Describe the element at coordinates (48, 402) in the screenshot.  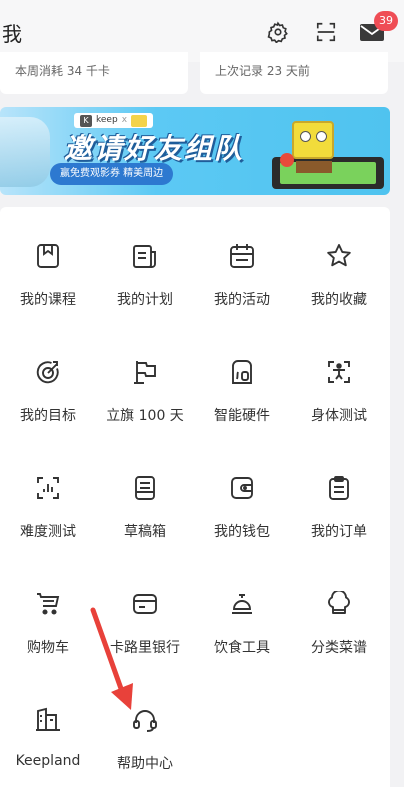
I see `menu-item-my-goals: 我的目标` at that location.